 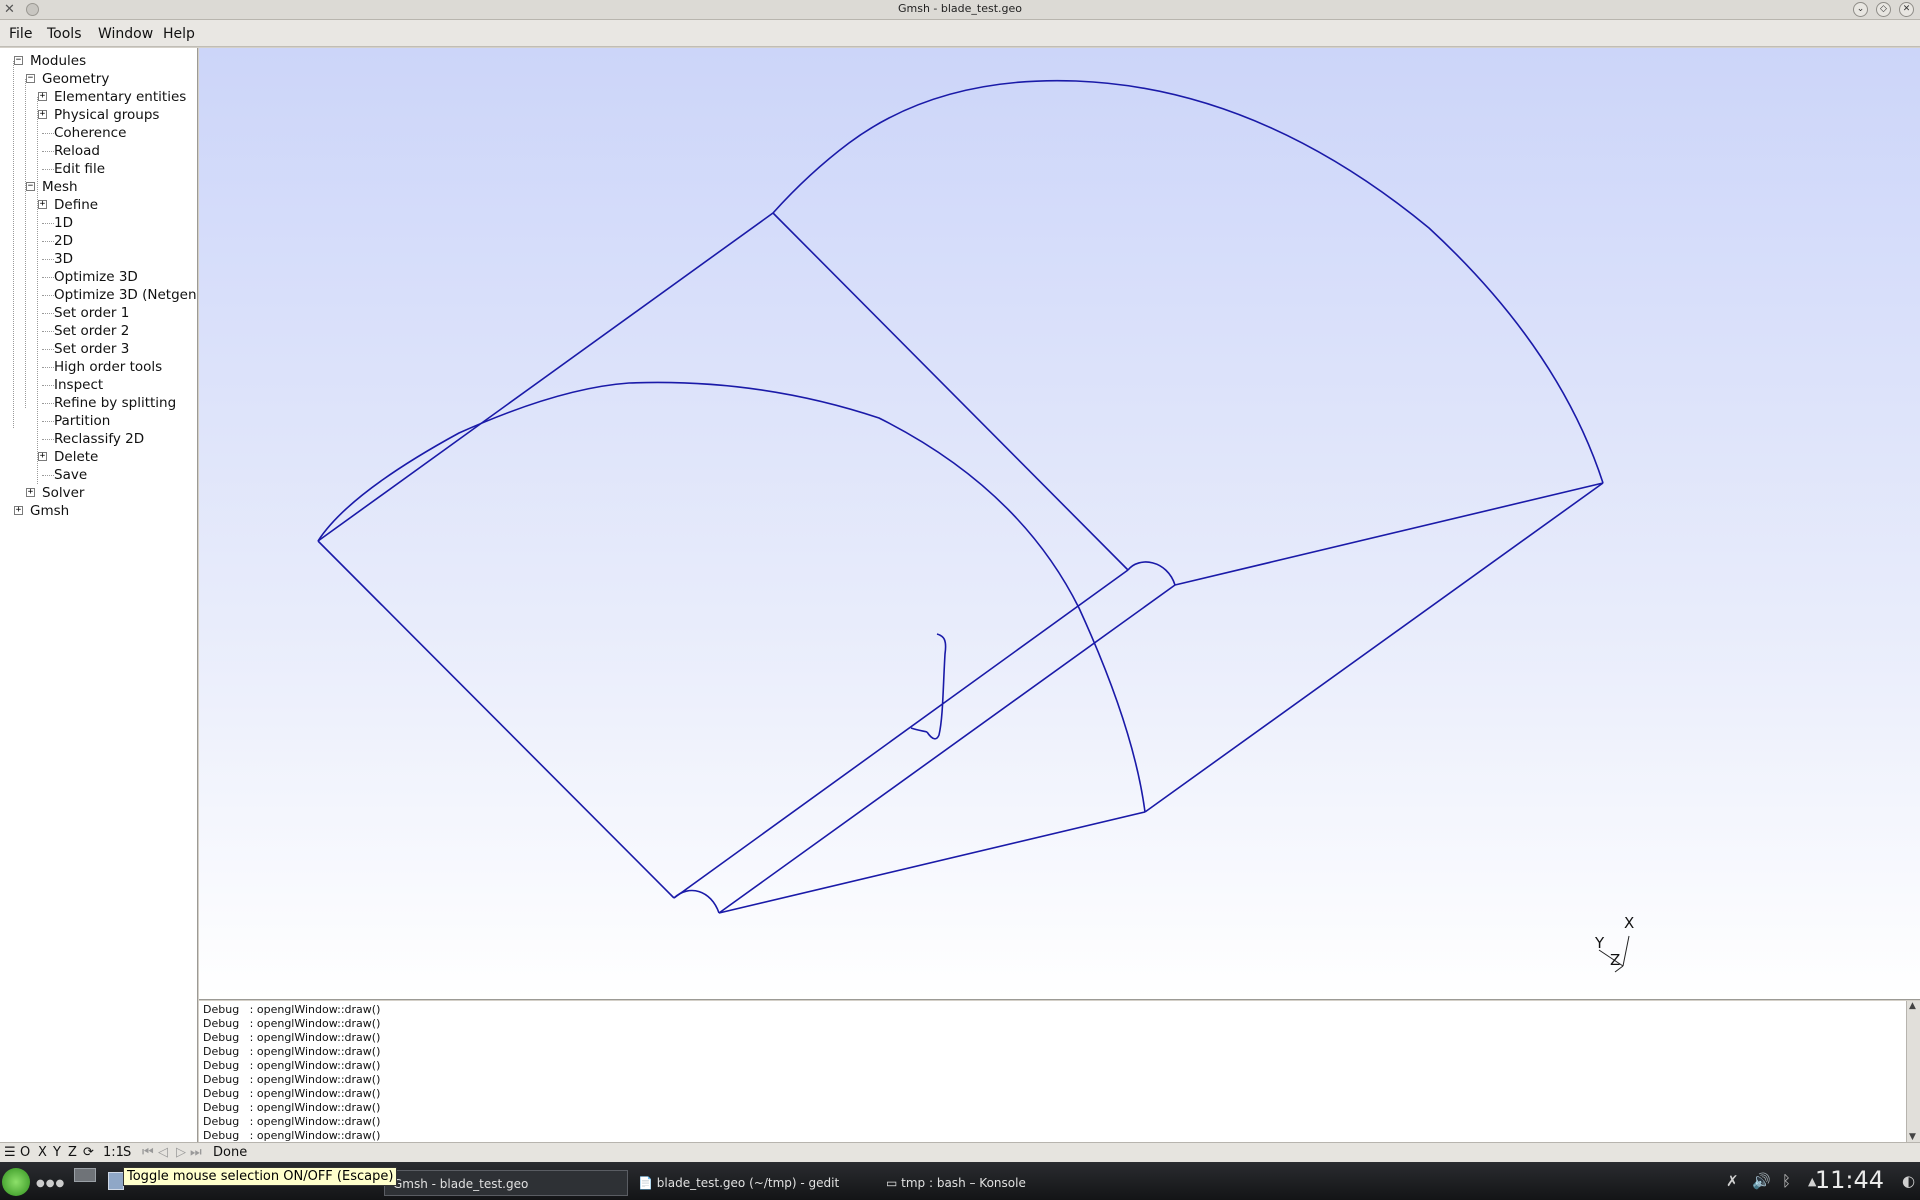 What do you see at coordinates (108, 367) in the screenshot?
I see `tree-item-mesh-high-order-tools: High order tools` at bounding box center [108, 367].